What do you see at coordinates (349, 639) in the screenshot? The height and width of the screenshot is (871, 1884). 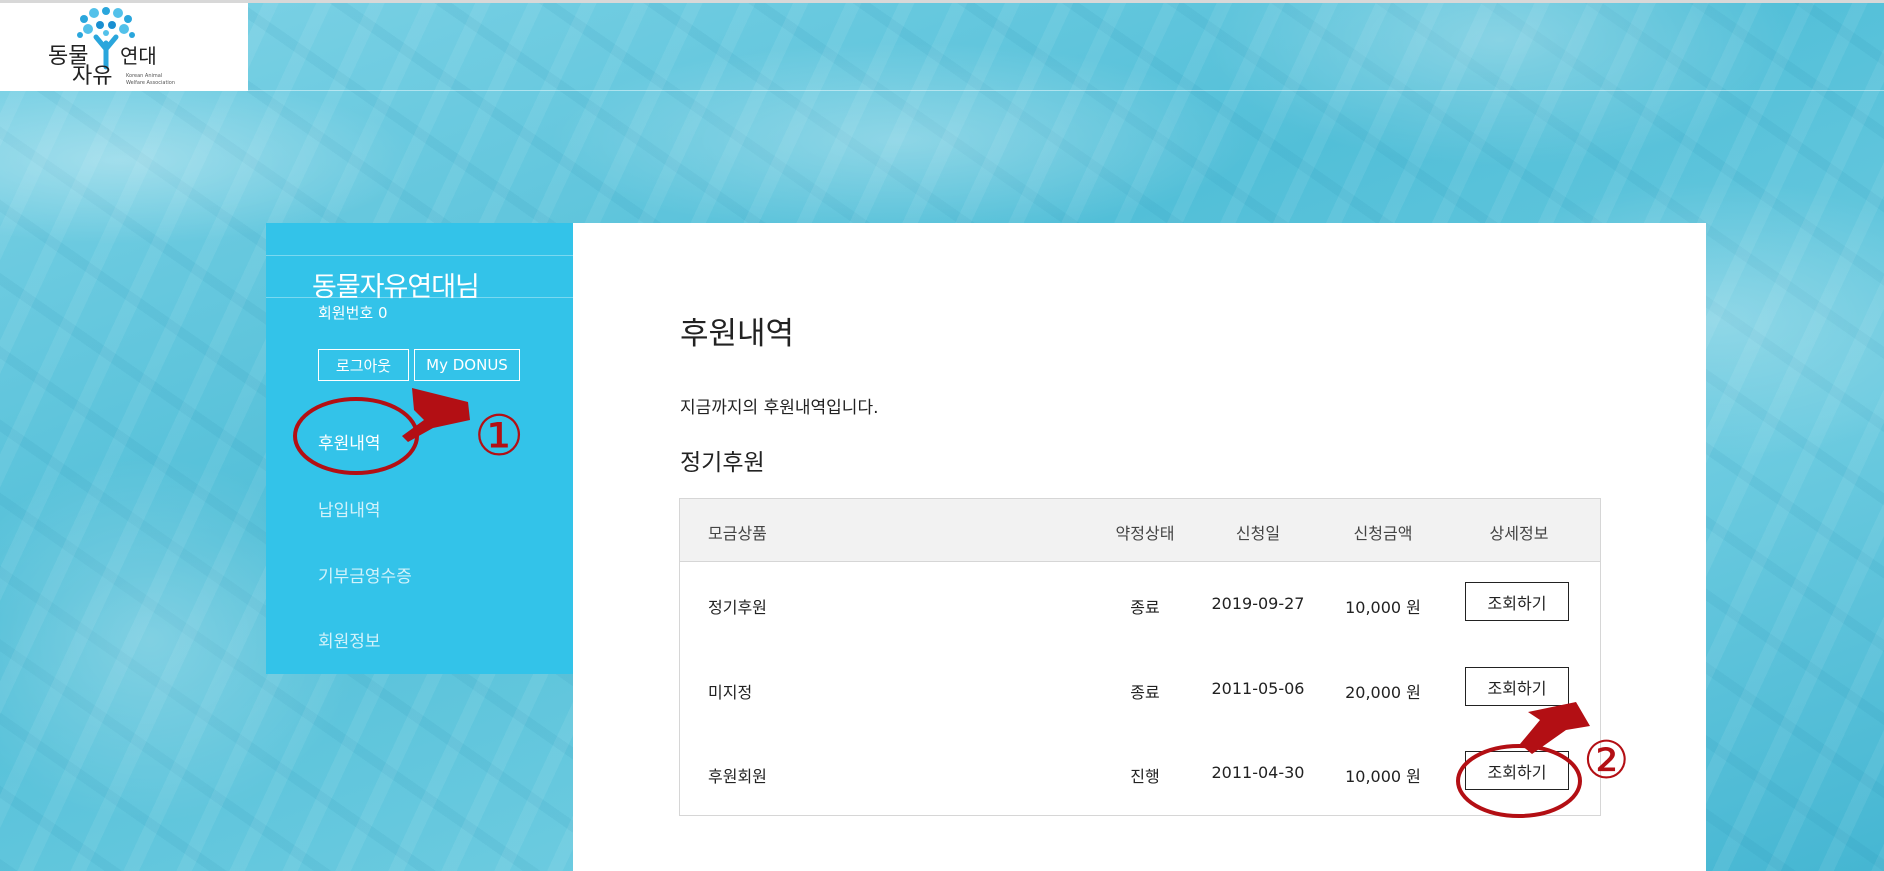 I see `sidebar-item-member-info: 회원정보` at bounding box center [349, 639].